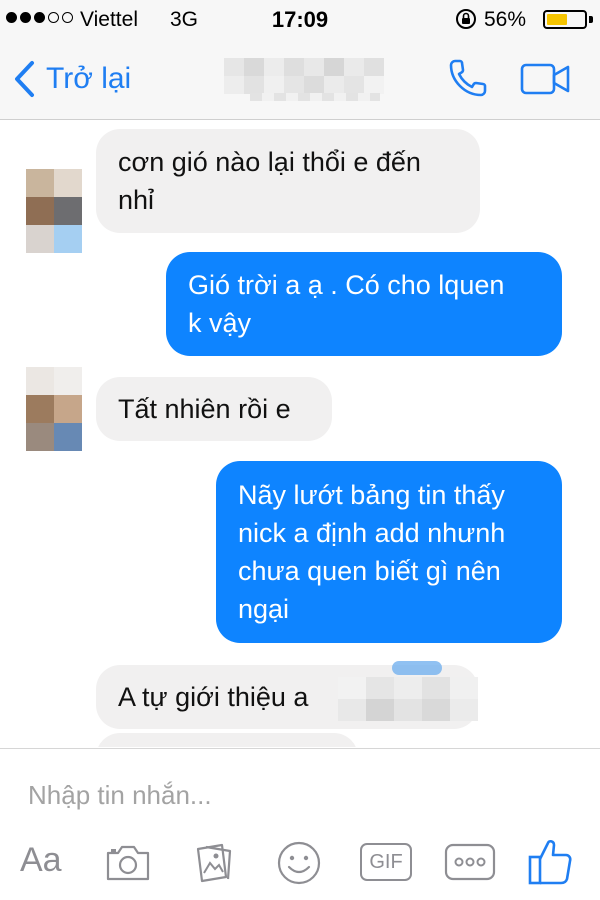 The height and width of the screenshot is (900, 600). I want to click on contact-name-redacted, so click(304, 76).